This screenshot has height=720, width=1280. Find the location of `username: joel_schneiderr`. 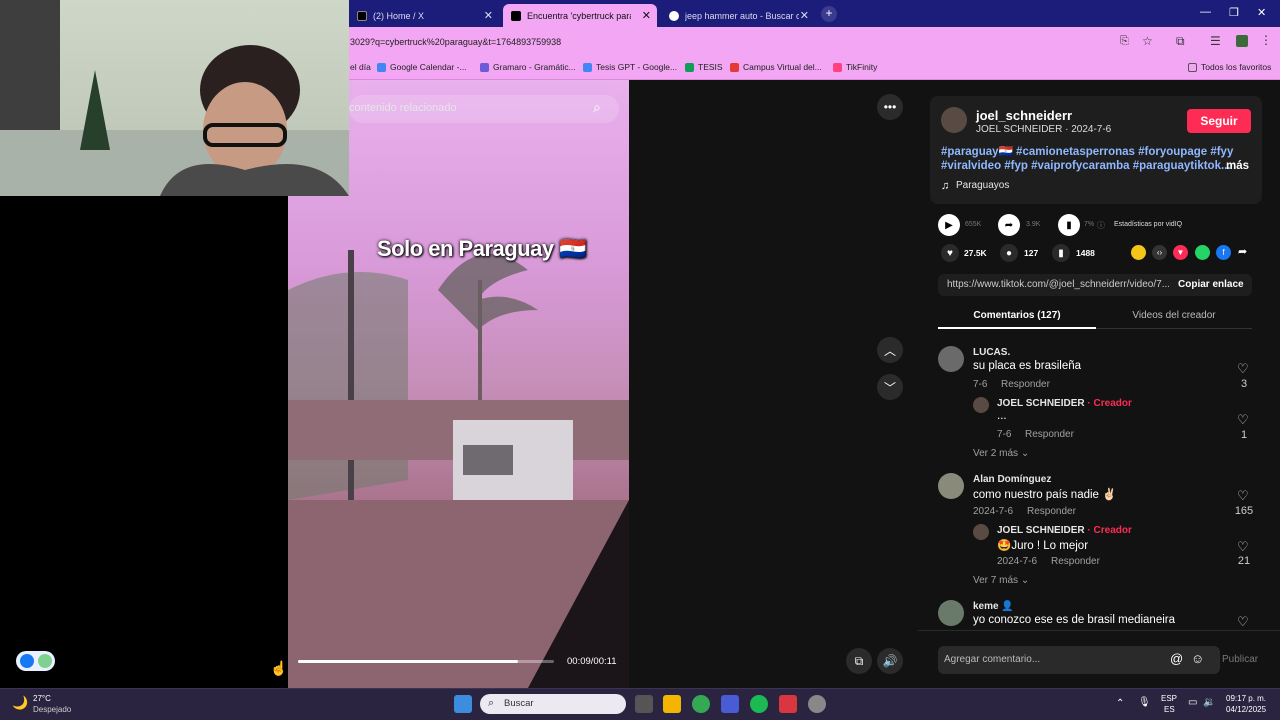

username: joel_schneiderr is located at coordinates (1024, 115).